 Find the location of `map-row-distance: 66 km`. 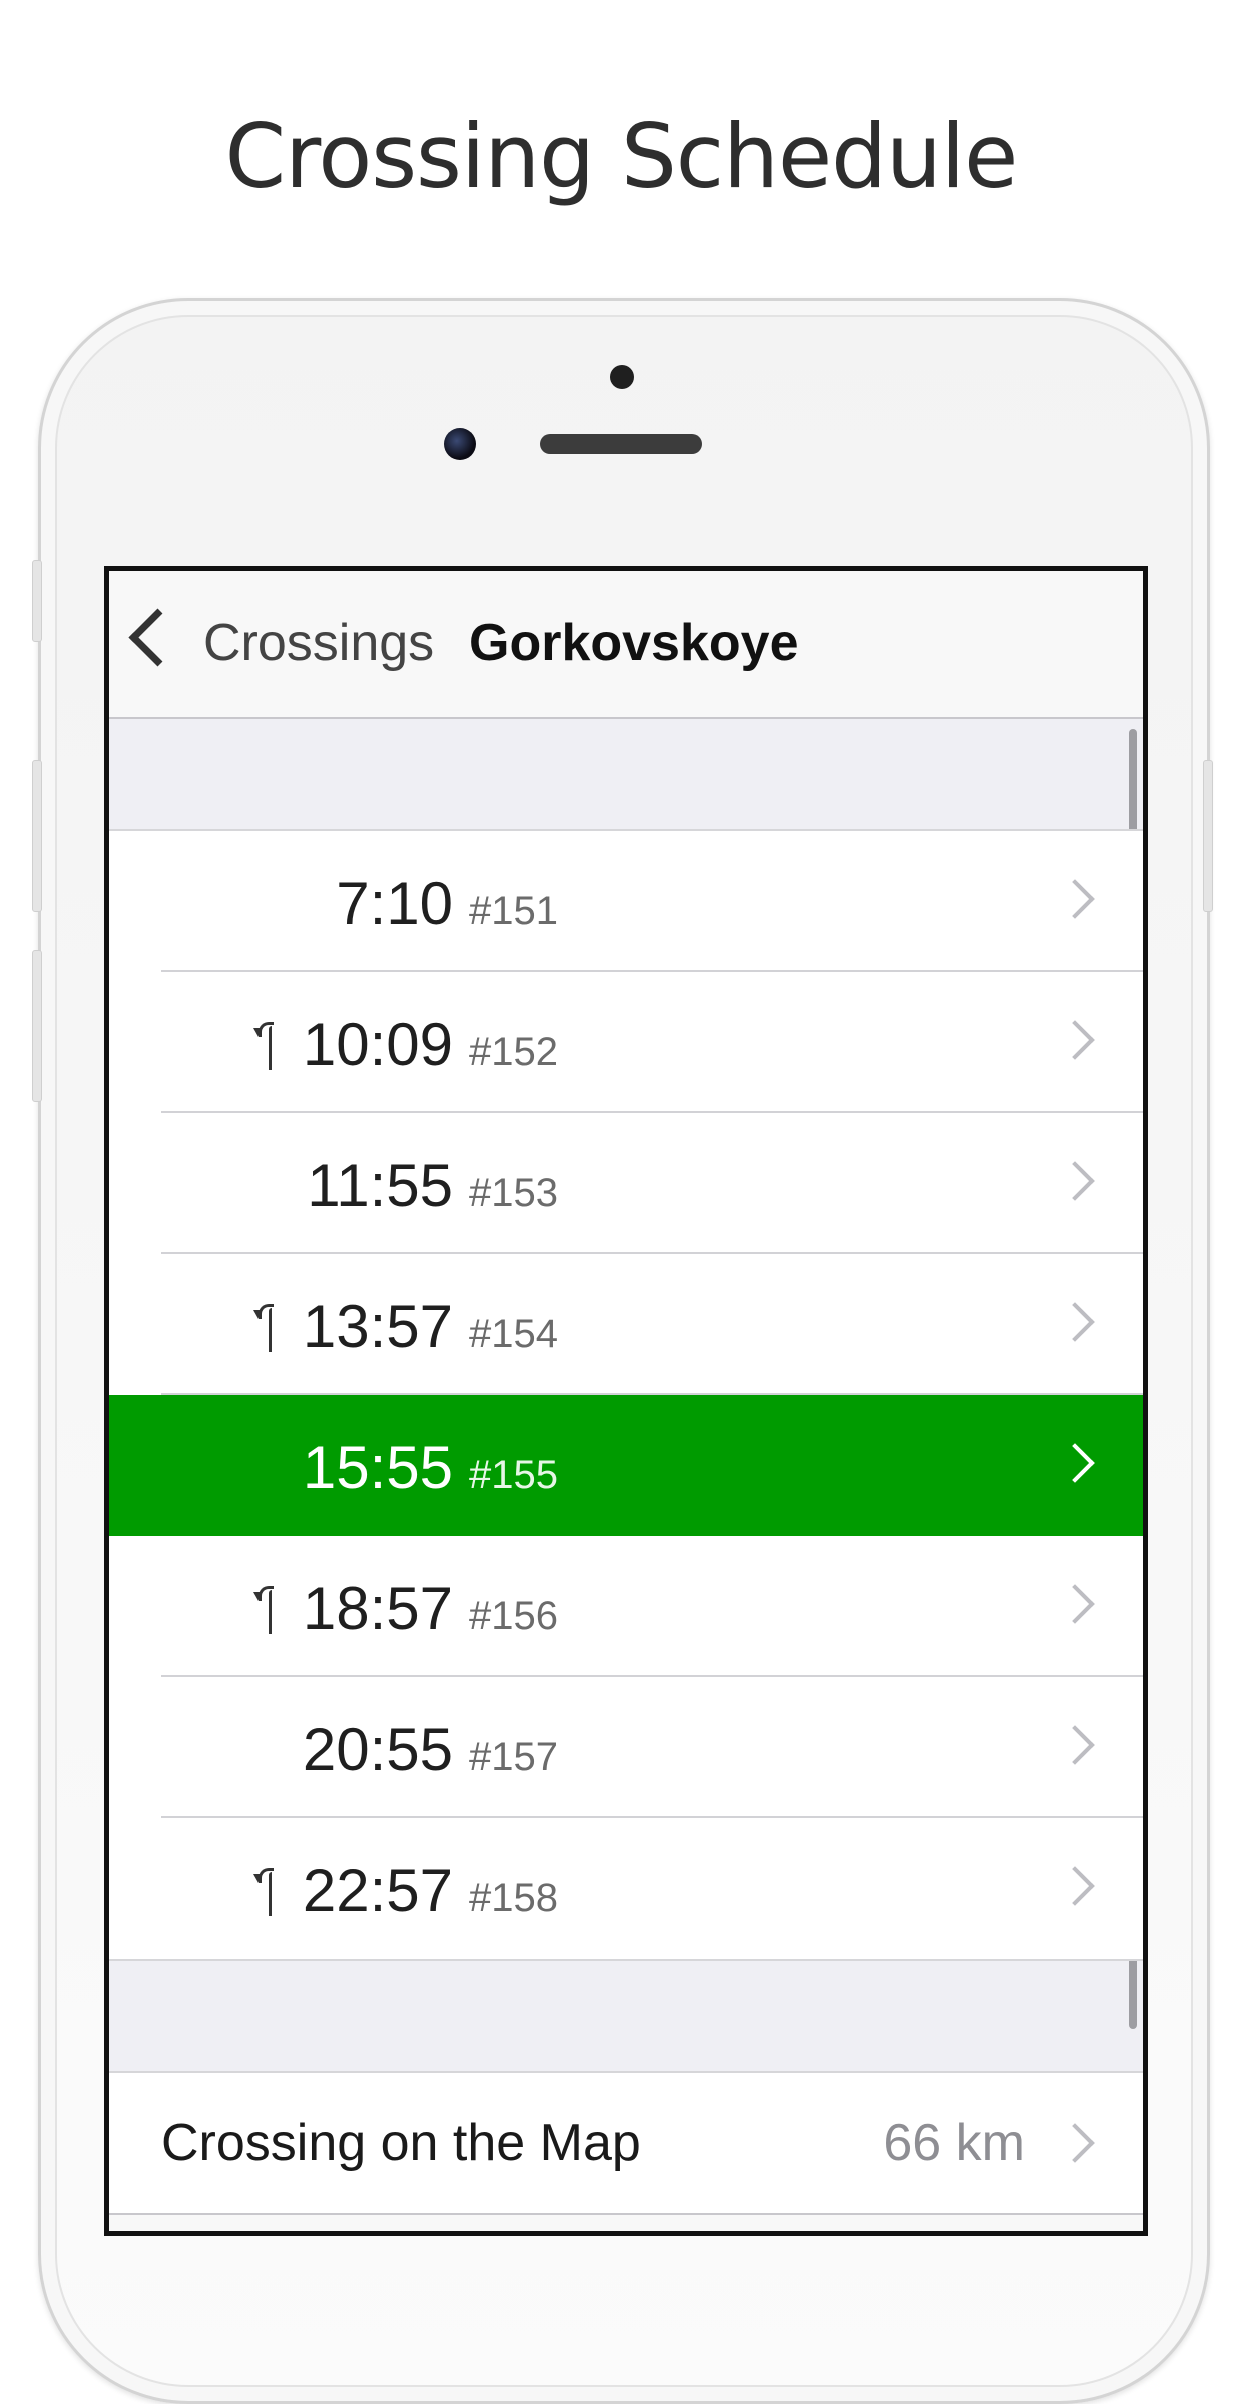

map-row-distance: 66 km is located at coordinates (954, 2143).